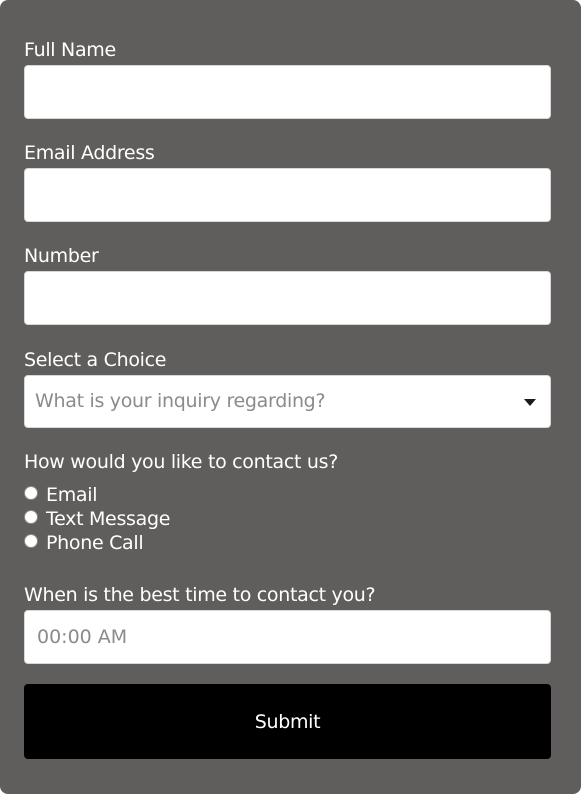 This screenshot has width=581, height=794. What do you see at coordinates (61, 256) in the screenshot?
I see `number-label: Number` at bounding box center [61, 256].